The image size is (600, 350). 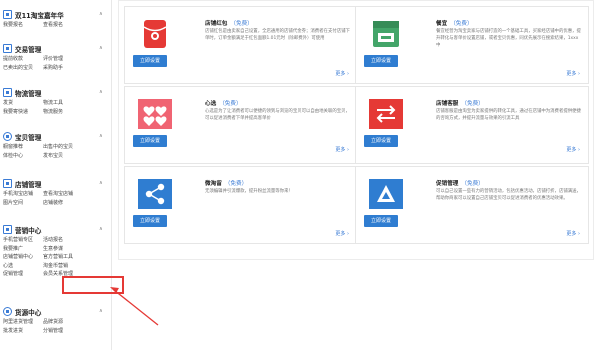 I want to click on double11-icon, so click(x=7, y=14).